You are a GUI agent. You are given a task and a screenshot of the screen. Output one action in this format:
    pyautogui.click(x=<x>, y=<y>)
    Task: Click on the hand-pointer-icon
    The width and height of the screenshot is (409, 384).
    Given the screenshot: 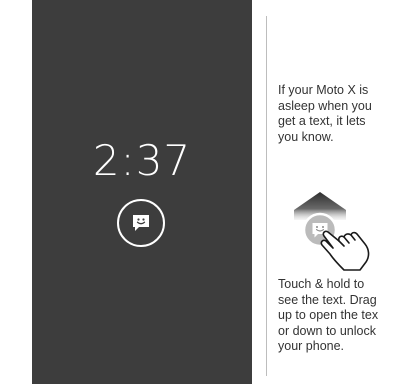 What is the action you would take?
    pyautogui.click(x=345, y=250)
    